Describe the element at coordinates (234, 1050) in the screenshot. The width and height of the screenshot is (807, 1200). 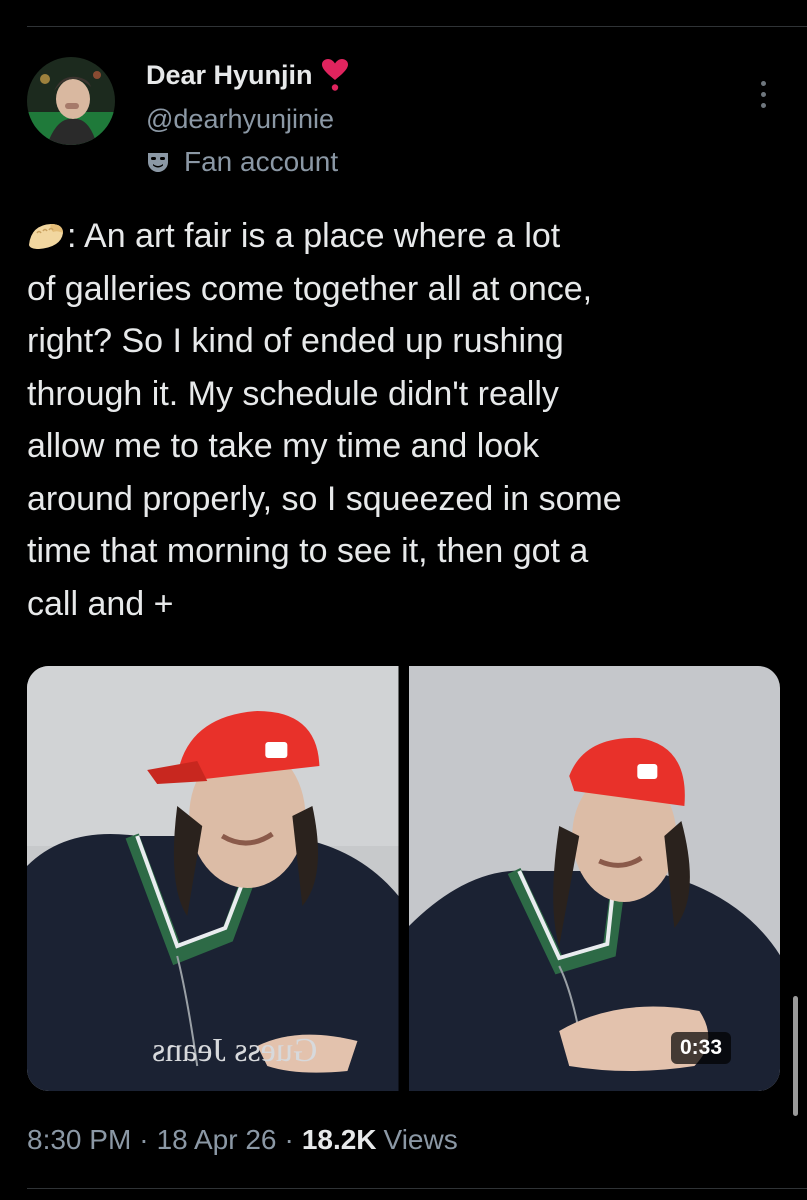
I see `jacket-print-text: Guess Jeans` at that location.